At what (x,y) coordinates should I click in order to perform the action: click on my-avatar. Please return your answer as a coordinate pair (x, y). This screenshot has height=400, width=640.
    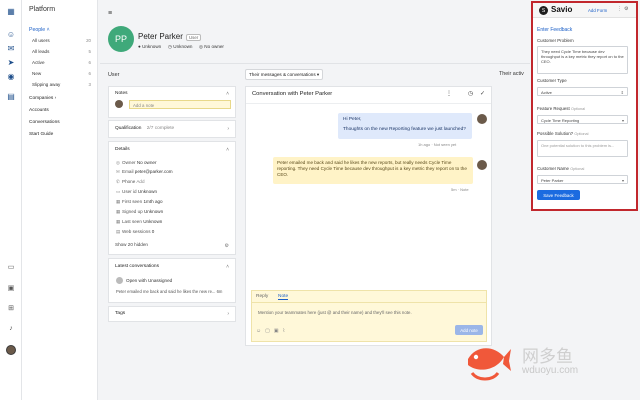
    Looking at the image, I should click on (11, 350).